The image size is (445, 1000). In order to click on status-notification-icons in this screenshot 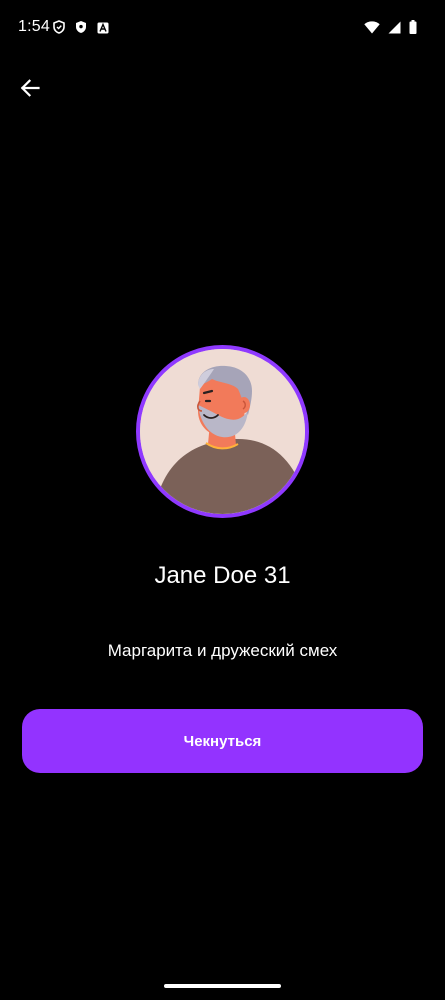, I will do `click(81, 29)`.